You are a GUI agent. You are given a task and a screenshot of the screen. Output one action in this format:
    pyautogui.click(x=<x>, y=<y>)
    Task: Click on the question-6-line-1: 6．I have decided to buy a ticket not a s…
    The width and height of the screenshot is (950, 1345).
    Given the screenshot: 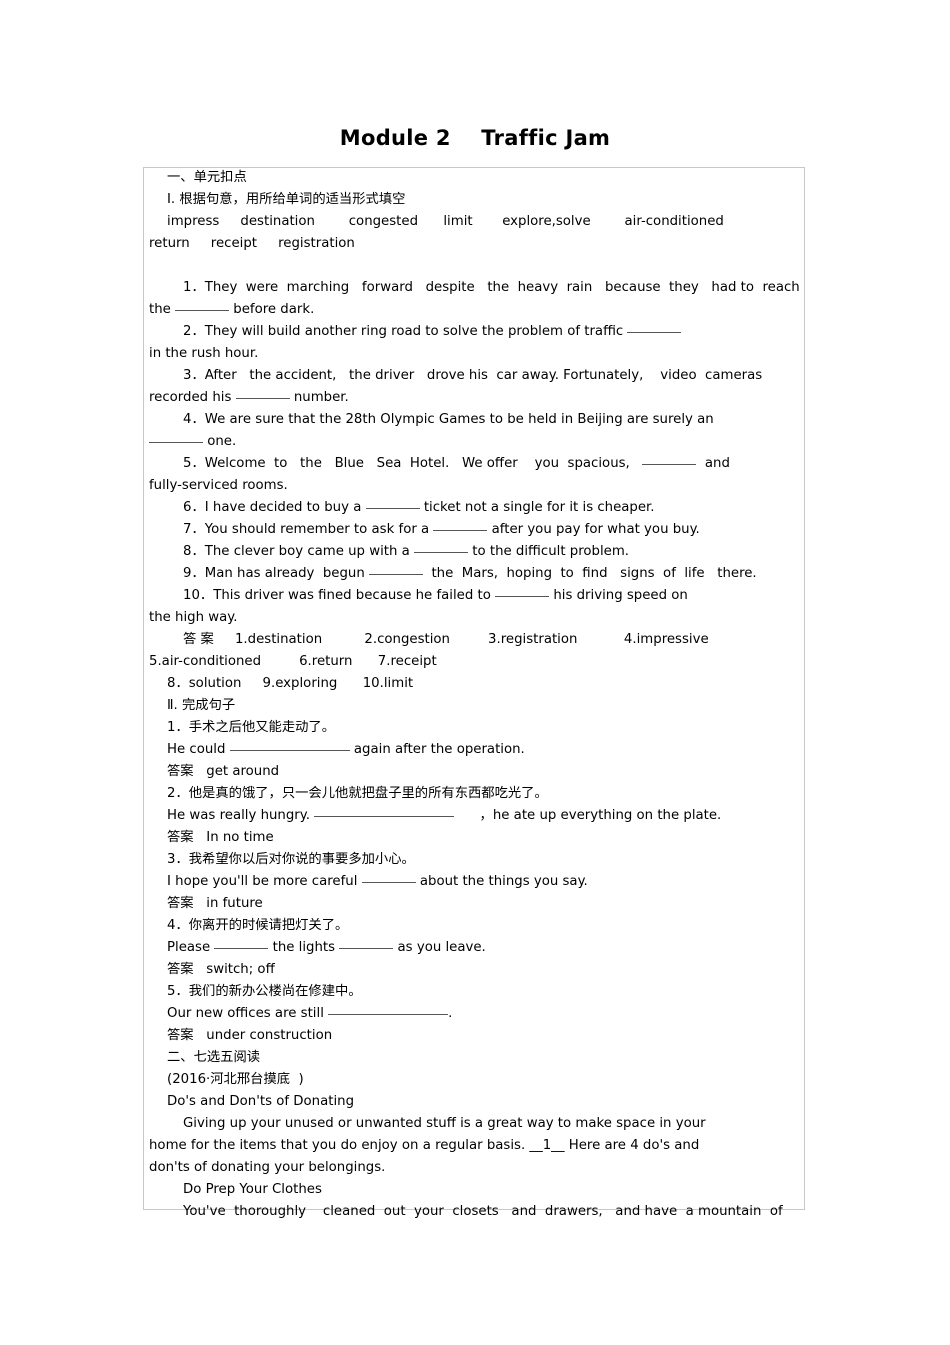 What is the action you would take?
    pyautogui.click(x=548, y=508)
    